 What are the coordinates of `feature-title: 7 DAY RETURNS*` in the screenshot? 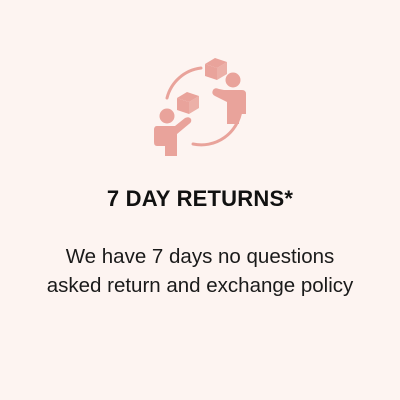 It's located at (200, 198).